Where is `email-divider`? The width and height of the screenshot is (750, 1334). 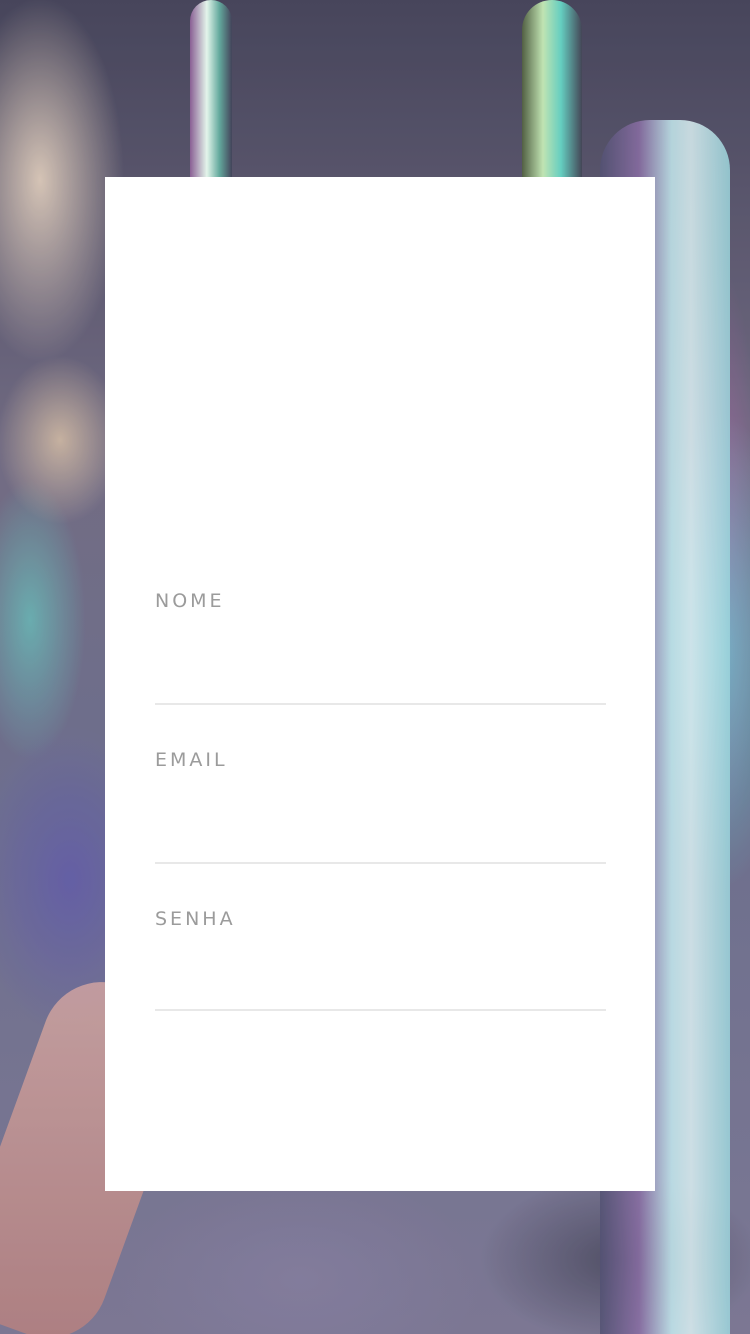
email-divider is located at coordinates (380, 863).